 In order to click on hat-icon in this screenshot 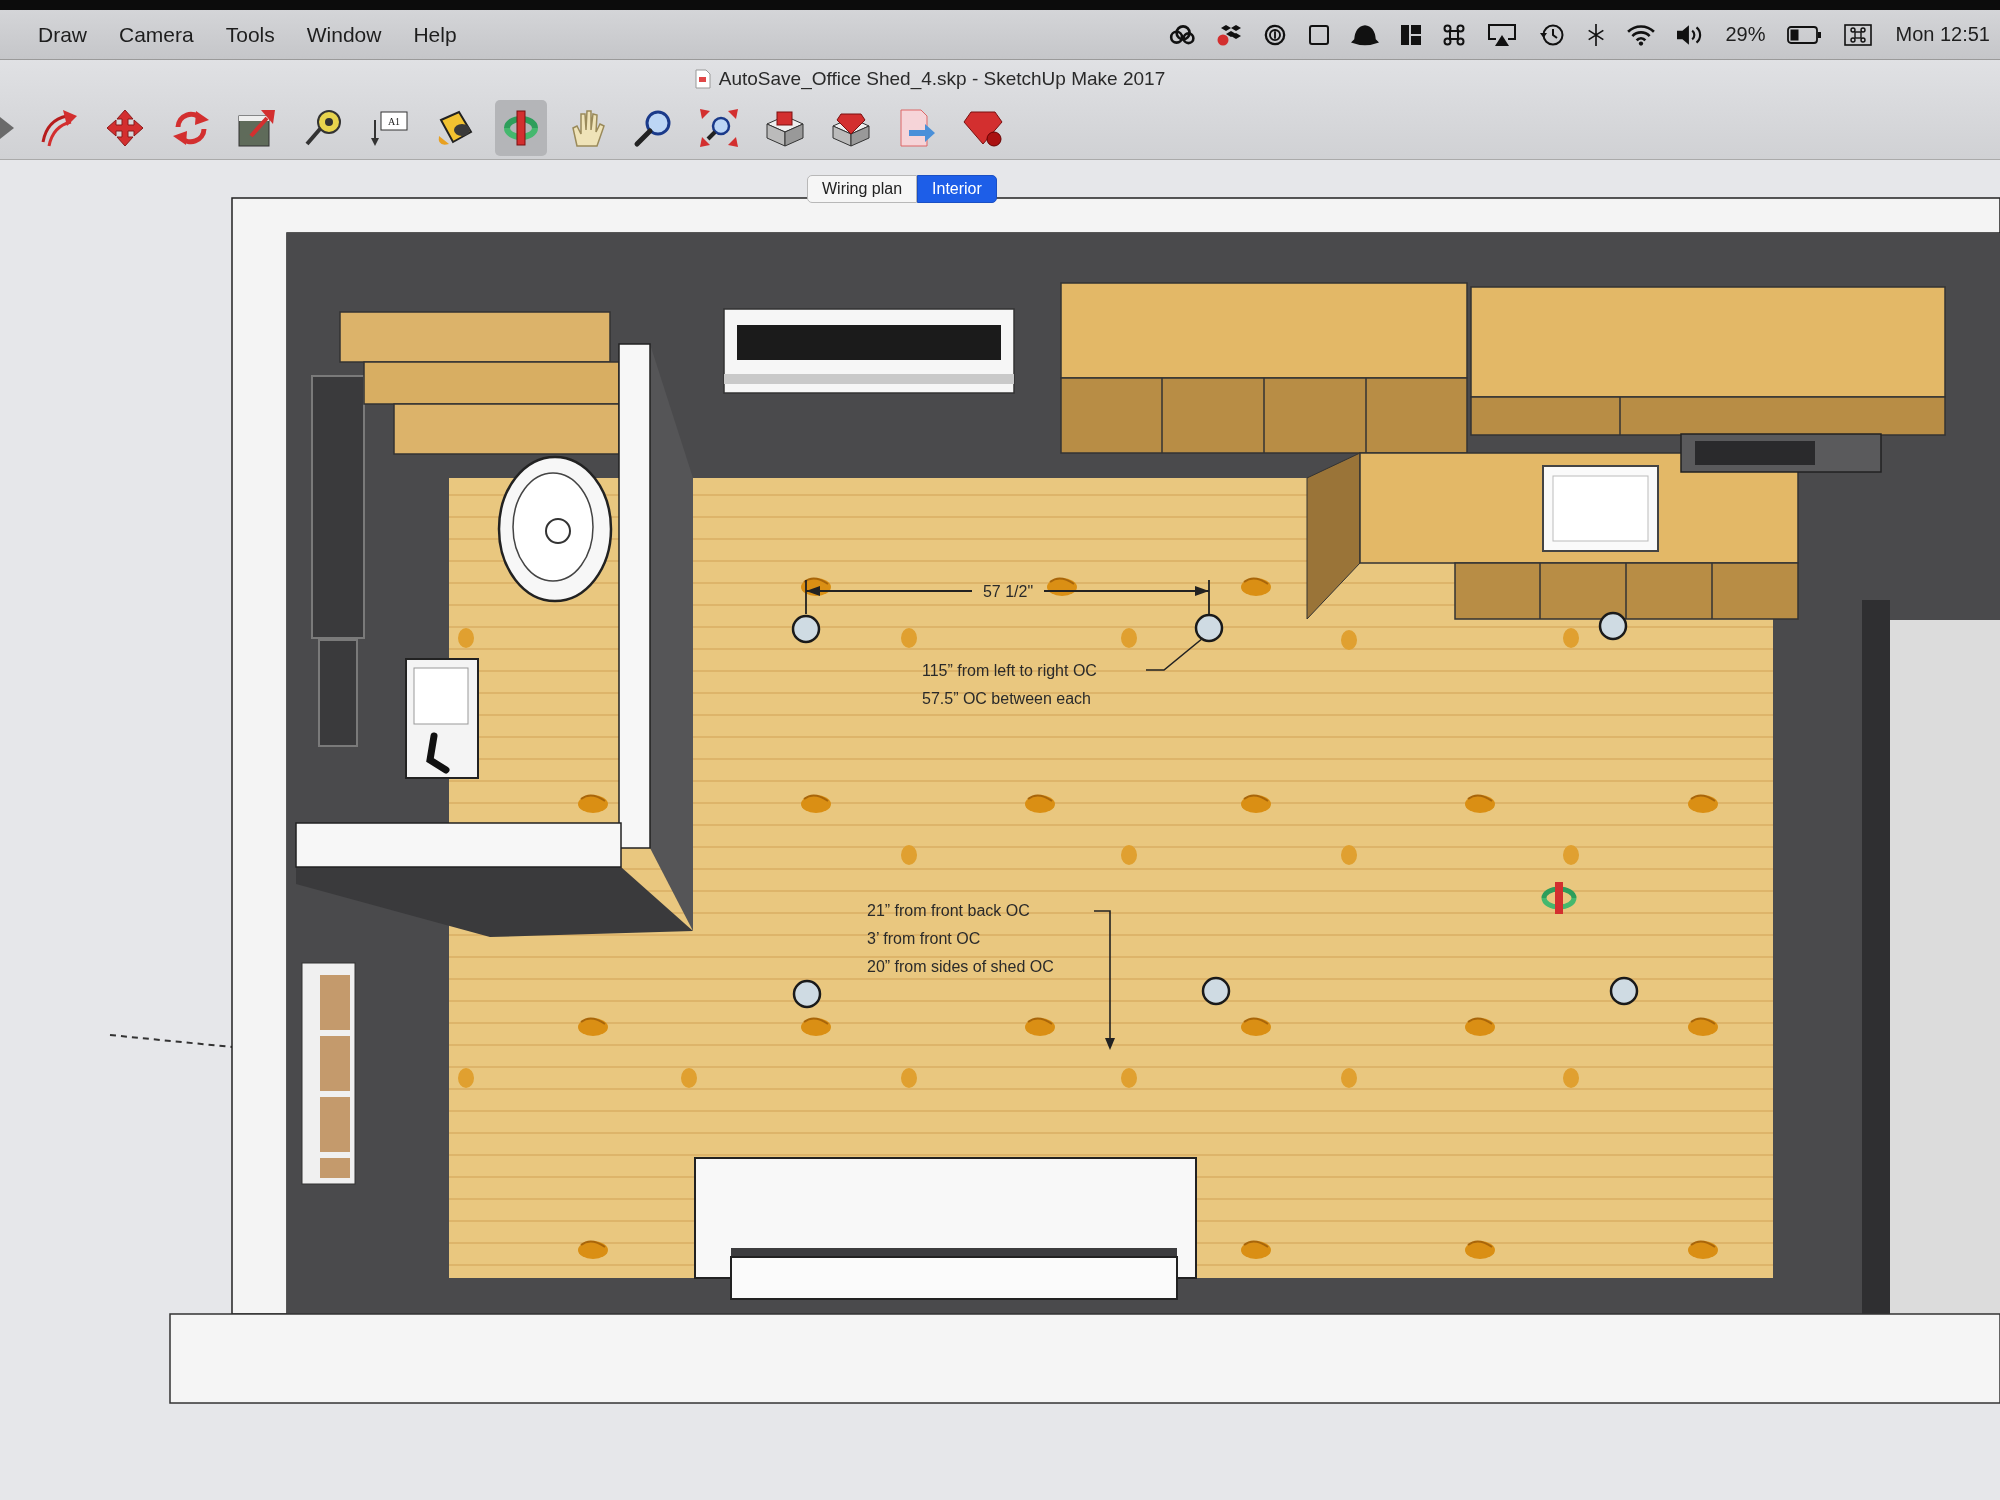, I will do `click(1365, 34)`.